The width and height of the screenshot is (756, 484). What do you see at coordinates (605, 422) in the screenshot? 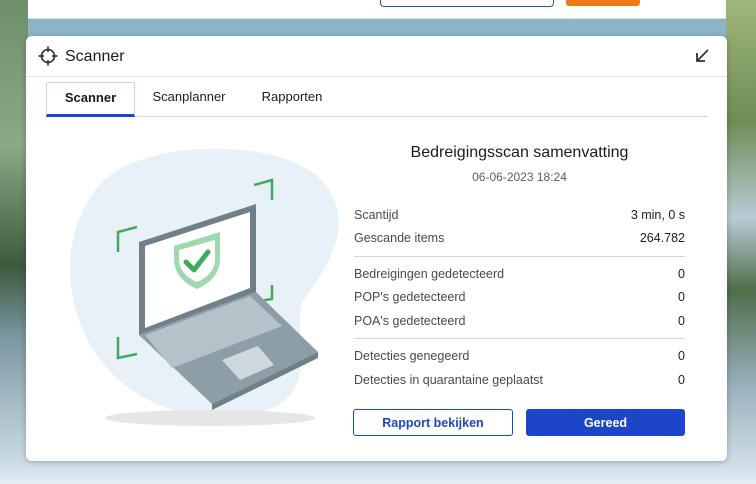
I see `done-button: Gereed` at bounding box center [605, 422].